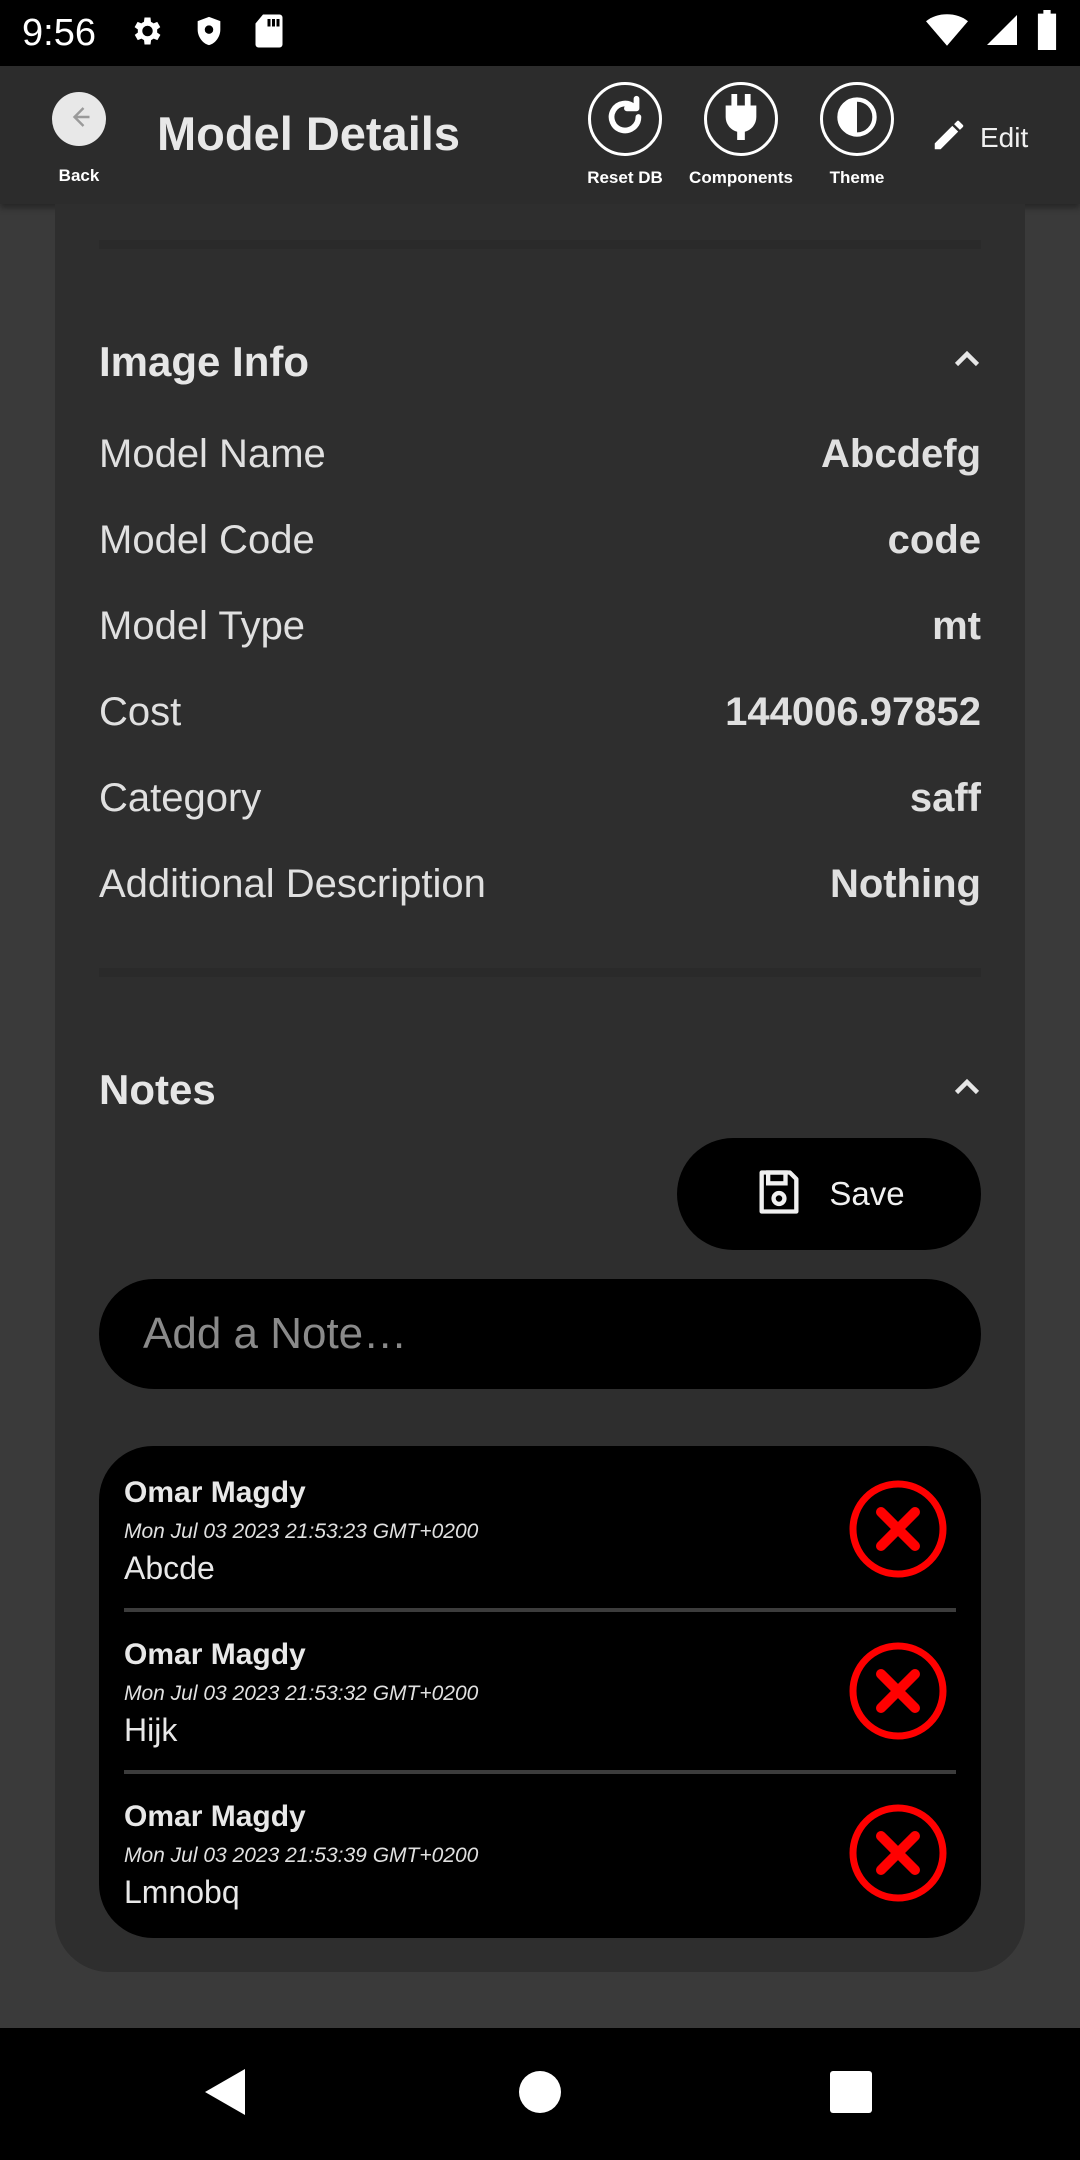 The height and width of the screenshot is (2160, 1080). Describe the element at coordinates (207, 539) in the screenshot. I see `info-label: Model Code` at that location.